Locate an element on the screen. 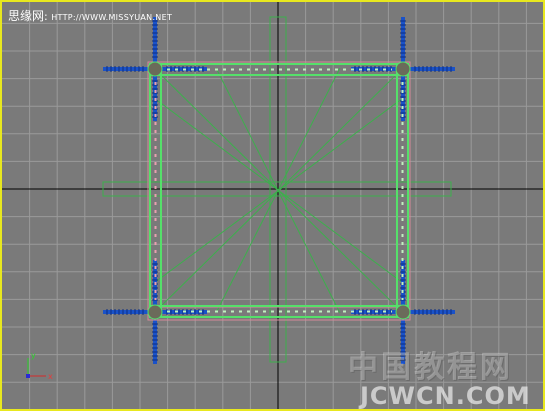 This screenshot has width=545, height=411. site-credit: 思缘网: HTTP://WWW.MISSYUAN.NET is located at coordinates (90, 17).